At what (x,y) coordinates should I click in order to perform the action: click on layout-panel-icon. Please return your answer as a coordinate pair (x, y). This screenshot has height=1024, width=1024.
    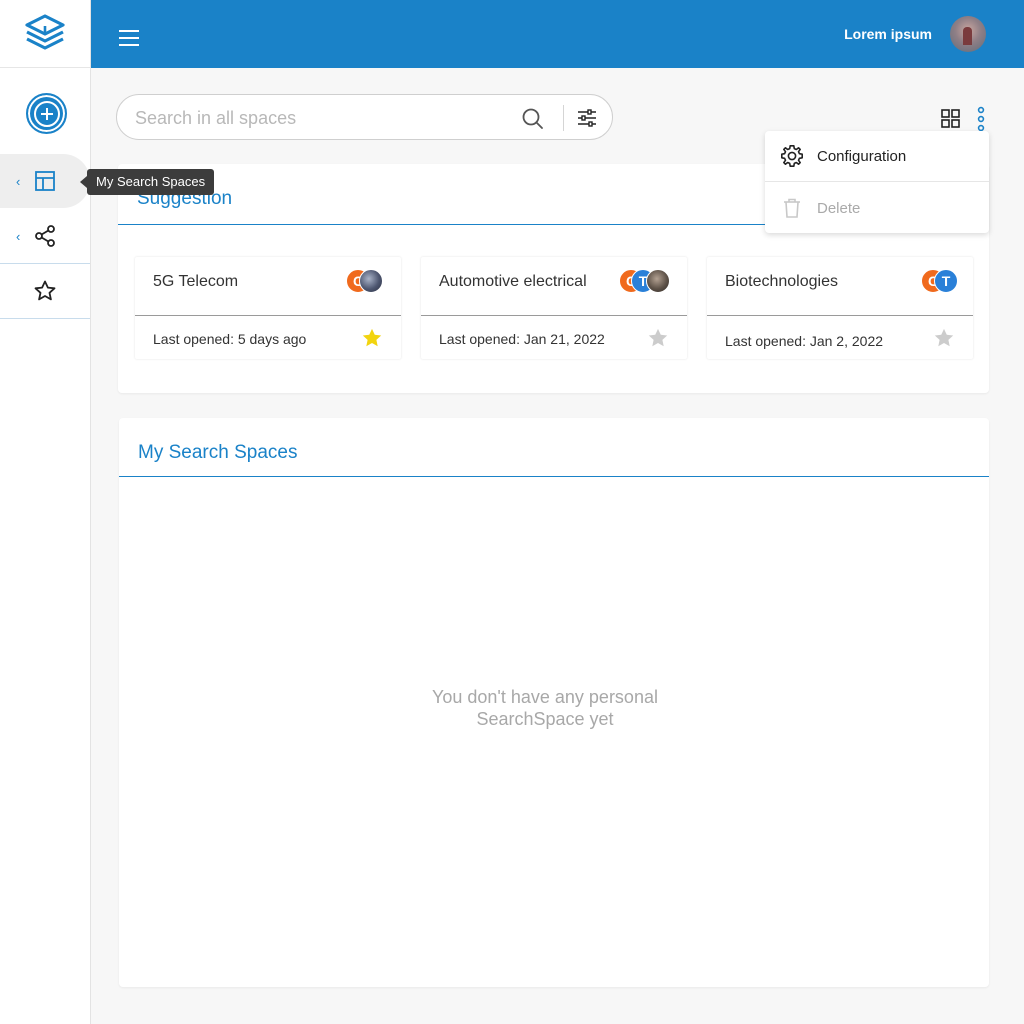
    Looking at the image, I should click on (45, 181).